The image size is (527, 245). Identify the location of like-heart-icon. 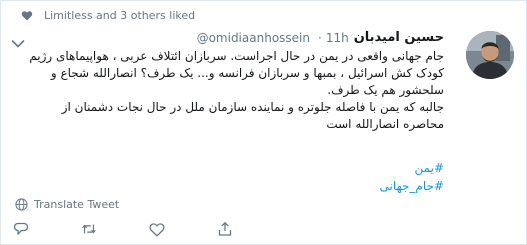
(157, 229).